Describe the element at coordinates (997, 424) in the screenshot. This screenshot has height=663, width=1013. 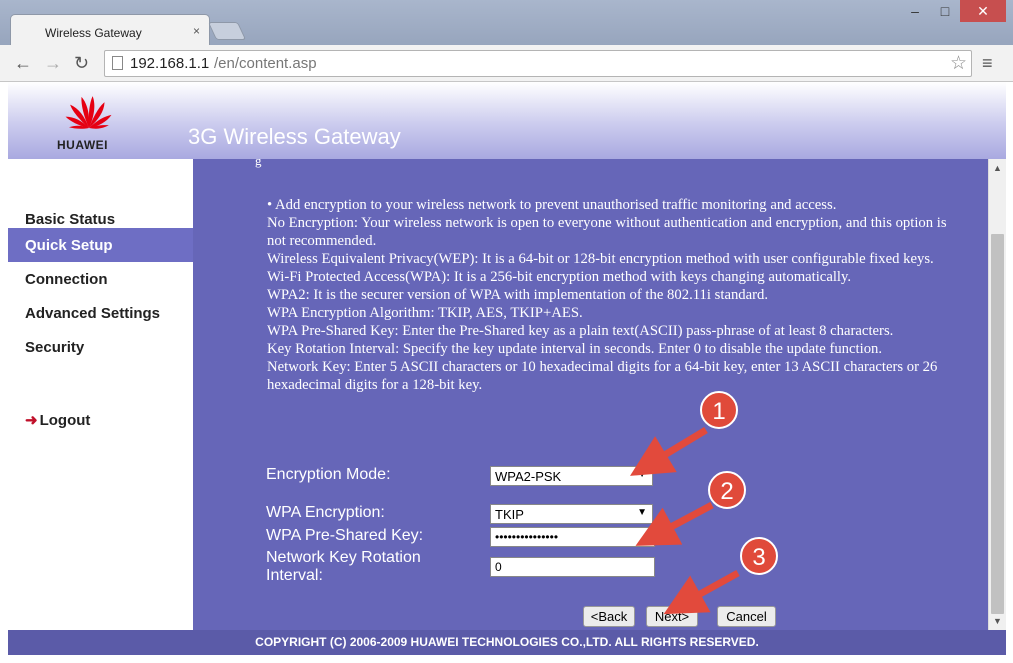
I see `scroll-thumb` at that location.